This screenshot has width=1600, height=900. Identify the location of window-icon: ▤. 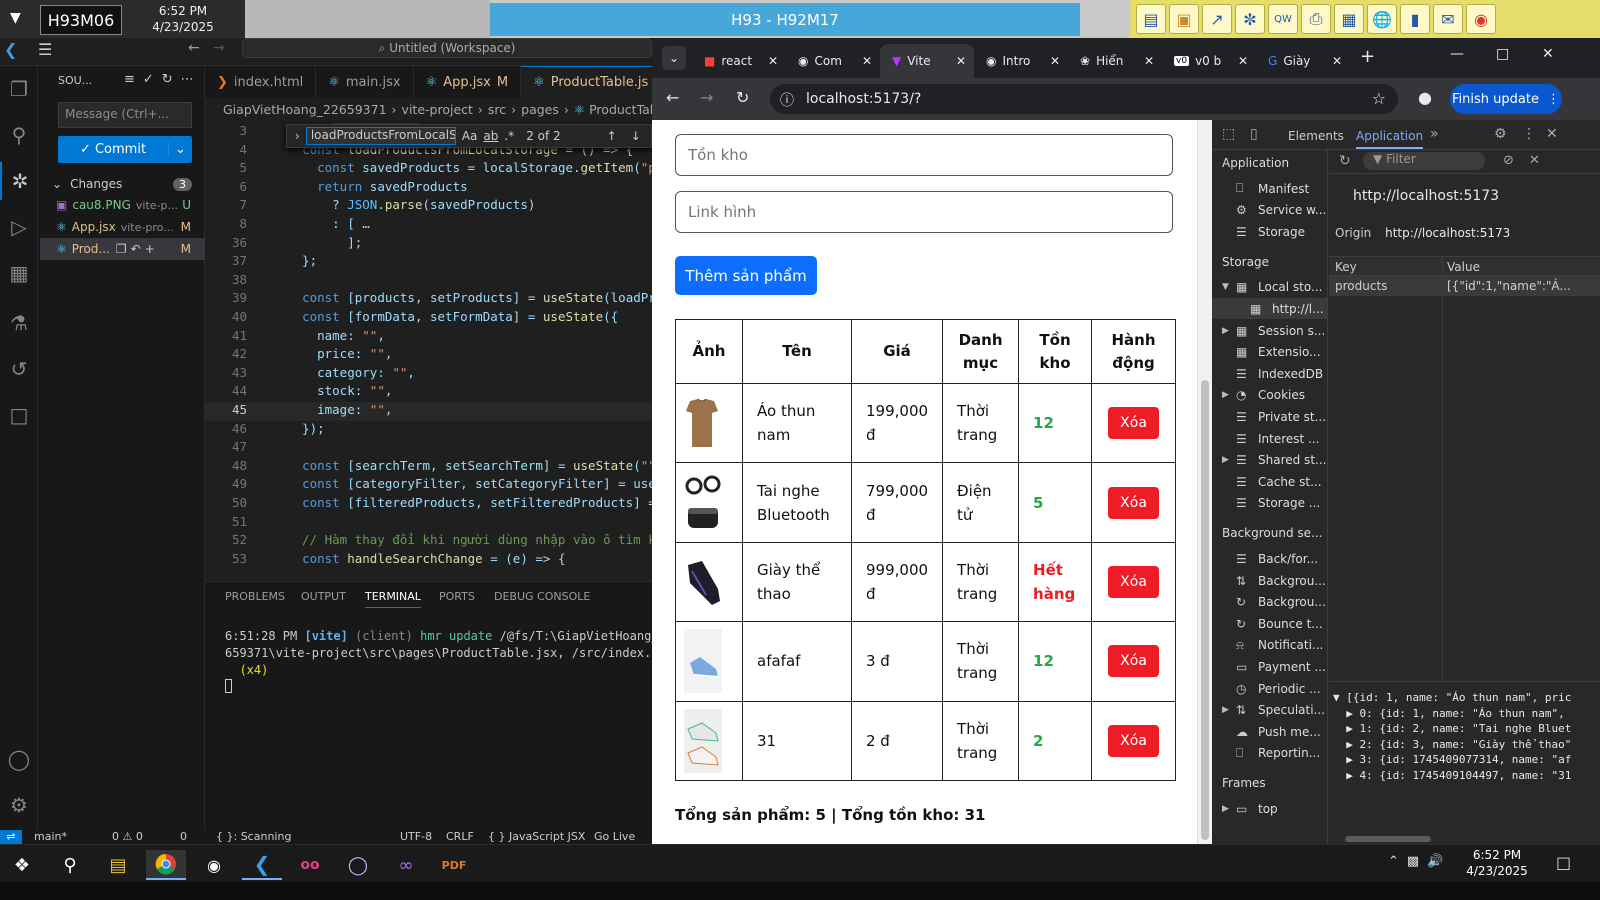
(1151, 19).